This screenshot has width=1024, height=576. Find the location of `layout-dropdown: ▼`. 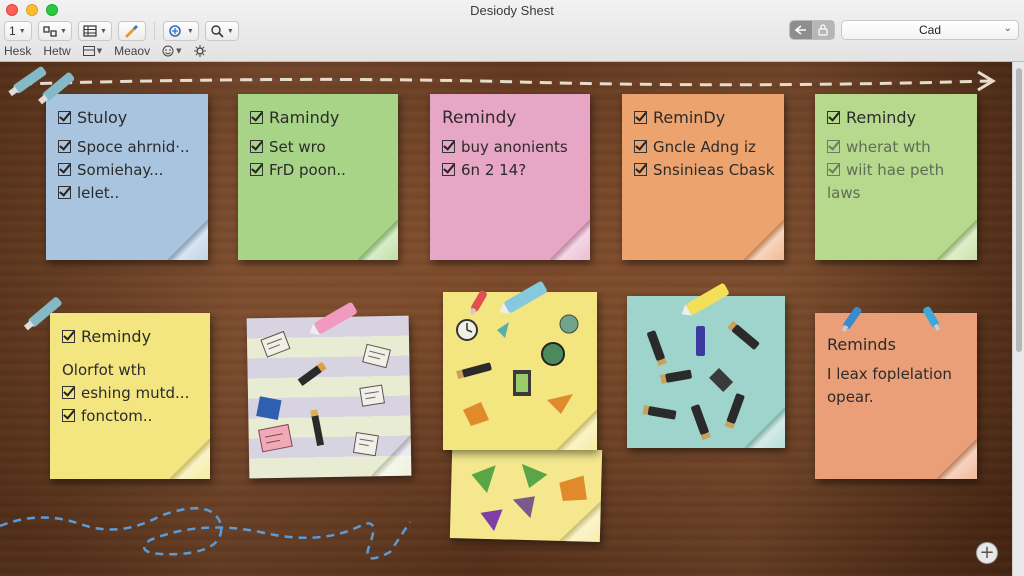

layout-dropdown: ▼ is located at coordinates (92, 51).